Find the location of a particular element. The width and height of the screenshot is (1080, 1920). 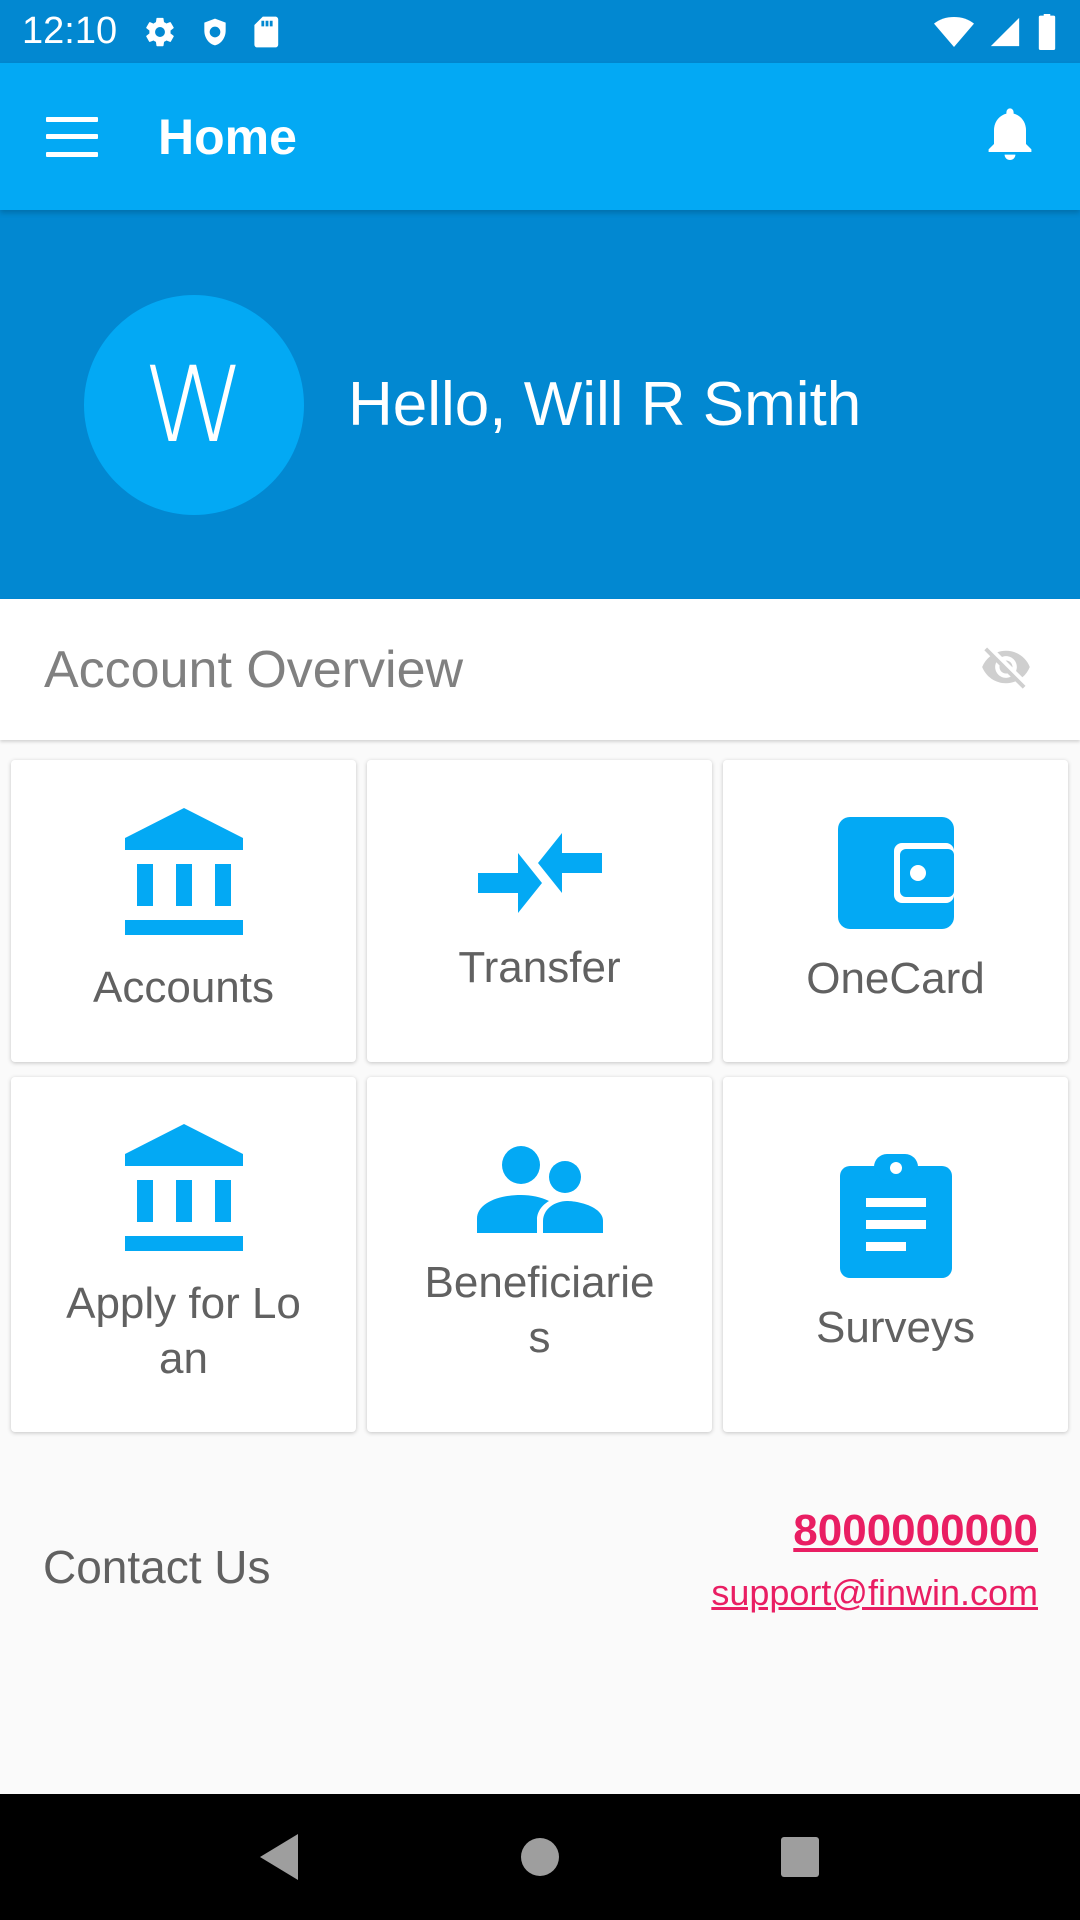

clipboard-icon is located at coordinates (895, 1216).